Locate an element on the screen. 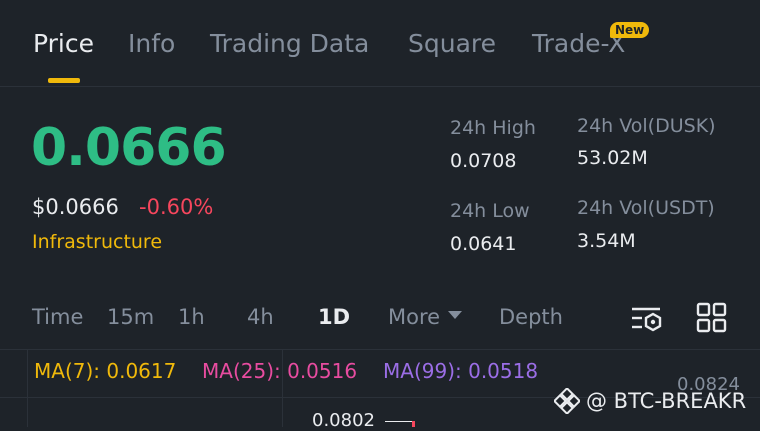 The height and width of the screenshot is (431, 760). vol-base-value: 53.02M is located at coordinates (612, 158).